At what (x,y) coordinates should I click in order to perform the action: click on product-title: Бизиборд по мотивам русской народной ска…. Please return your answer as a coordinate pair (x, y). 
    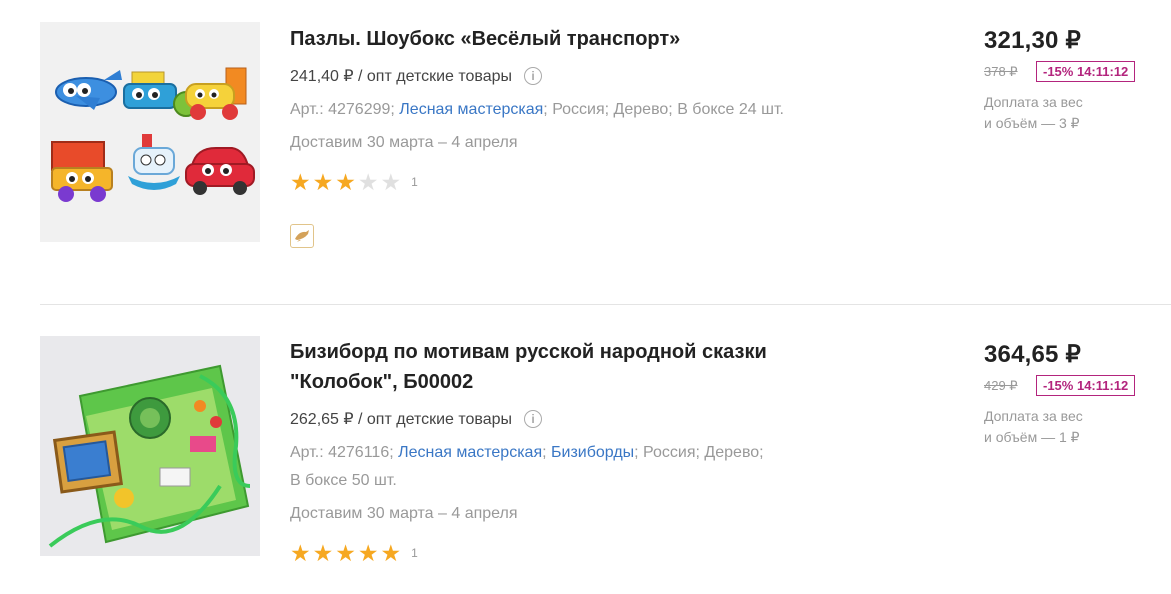
    Looking at the image, I should click on (600, 367).